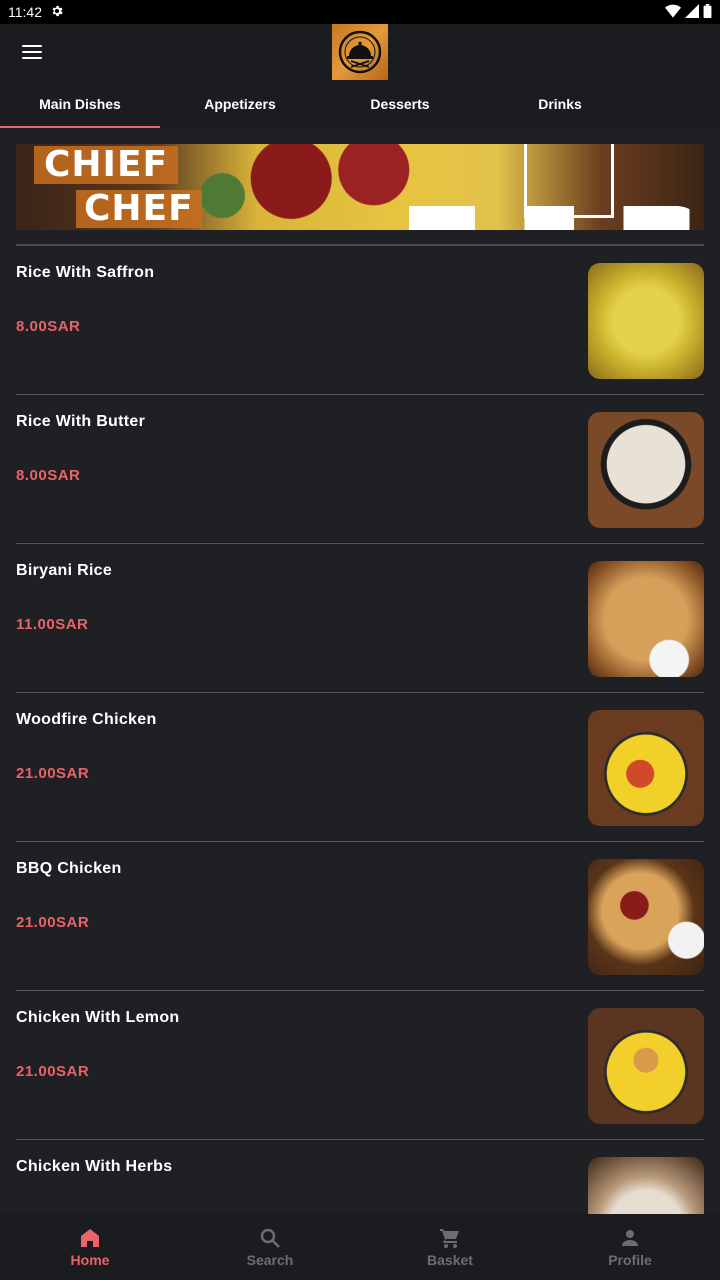 The height and width of the screenshot is (1280, 720). What do you see at coordinates (25, 12) in the screenshot?
I see `status-time: 11:42` at bounding box center [25, 12].